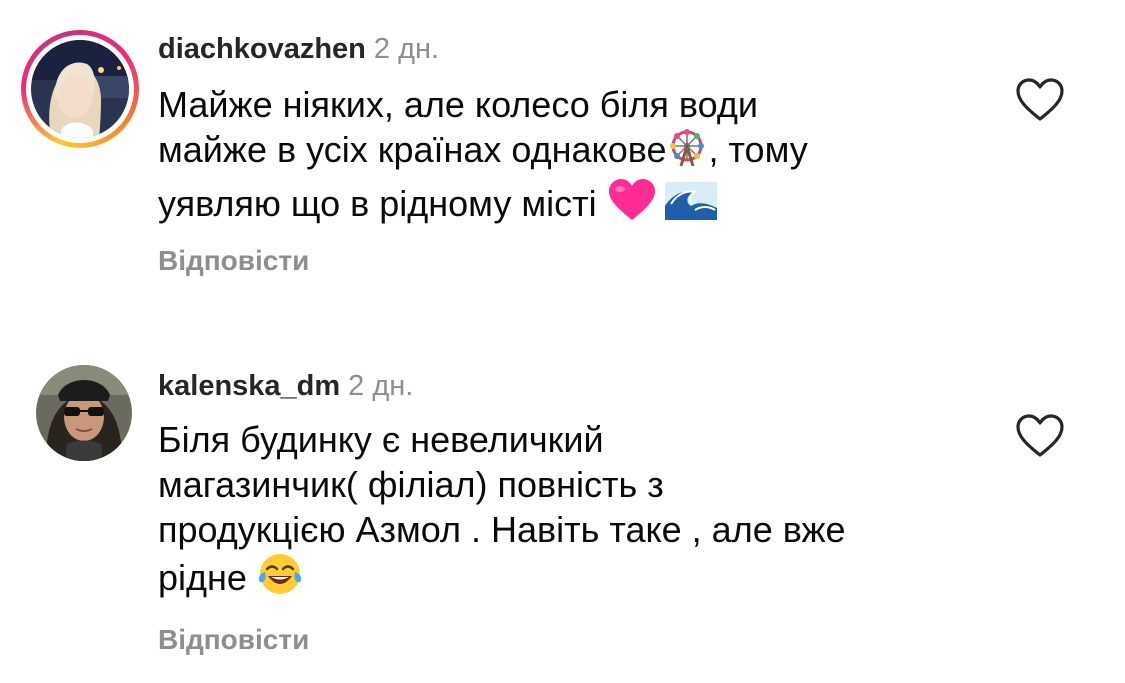  What do you see at coordinates (381, 439) in the screenshot?
I see `comment-line: Біля будинку є невеличкий` at bounding box center [381, 439].